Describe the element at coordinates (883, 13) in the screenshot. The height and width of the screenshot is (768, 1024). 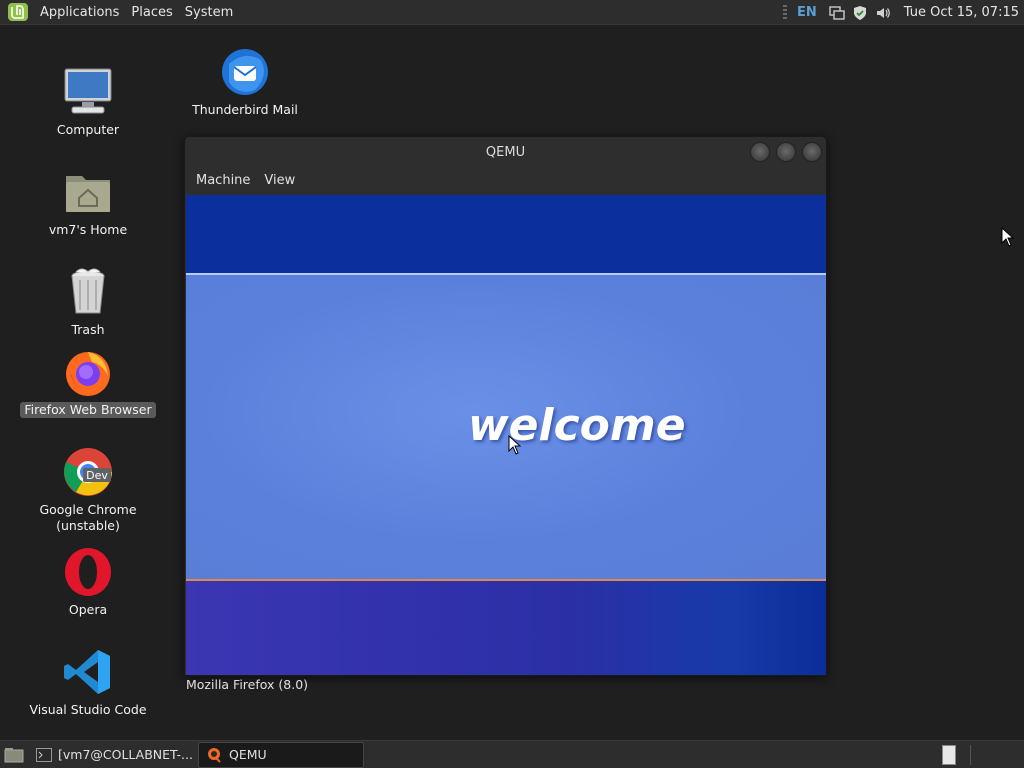
I see `volume-icon` at that location.